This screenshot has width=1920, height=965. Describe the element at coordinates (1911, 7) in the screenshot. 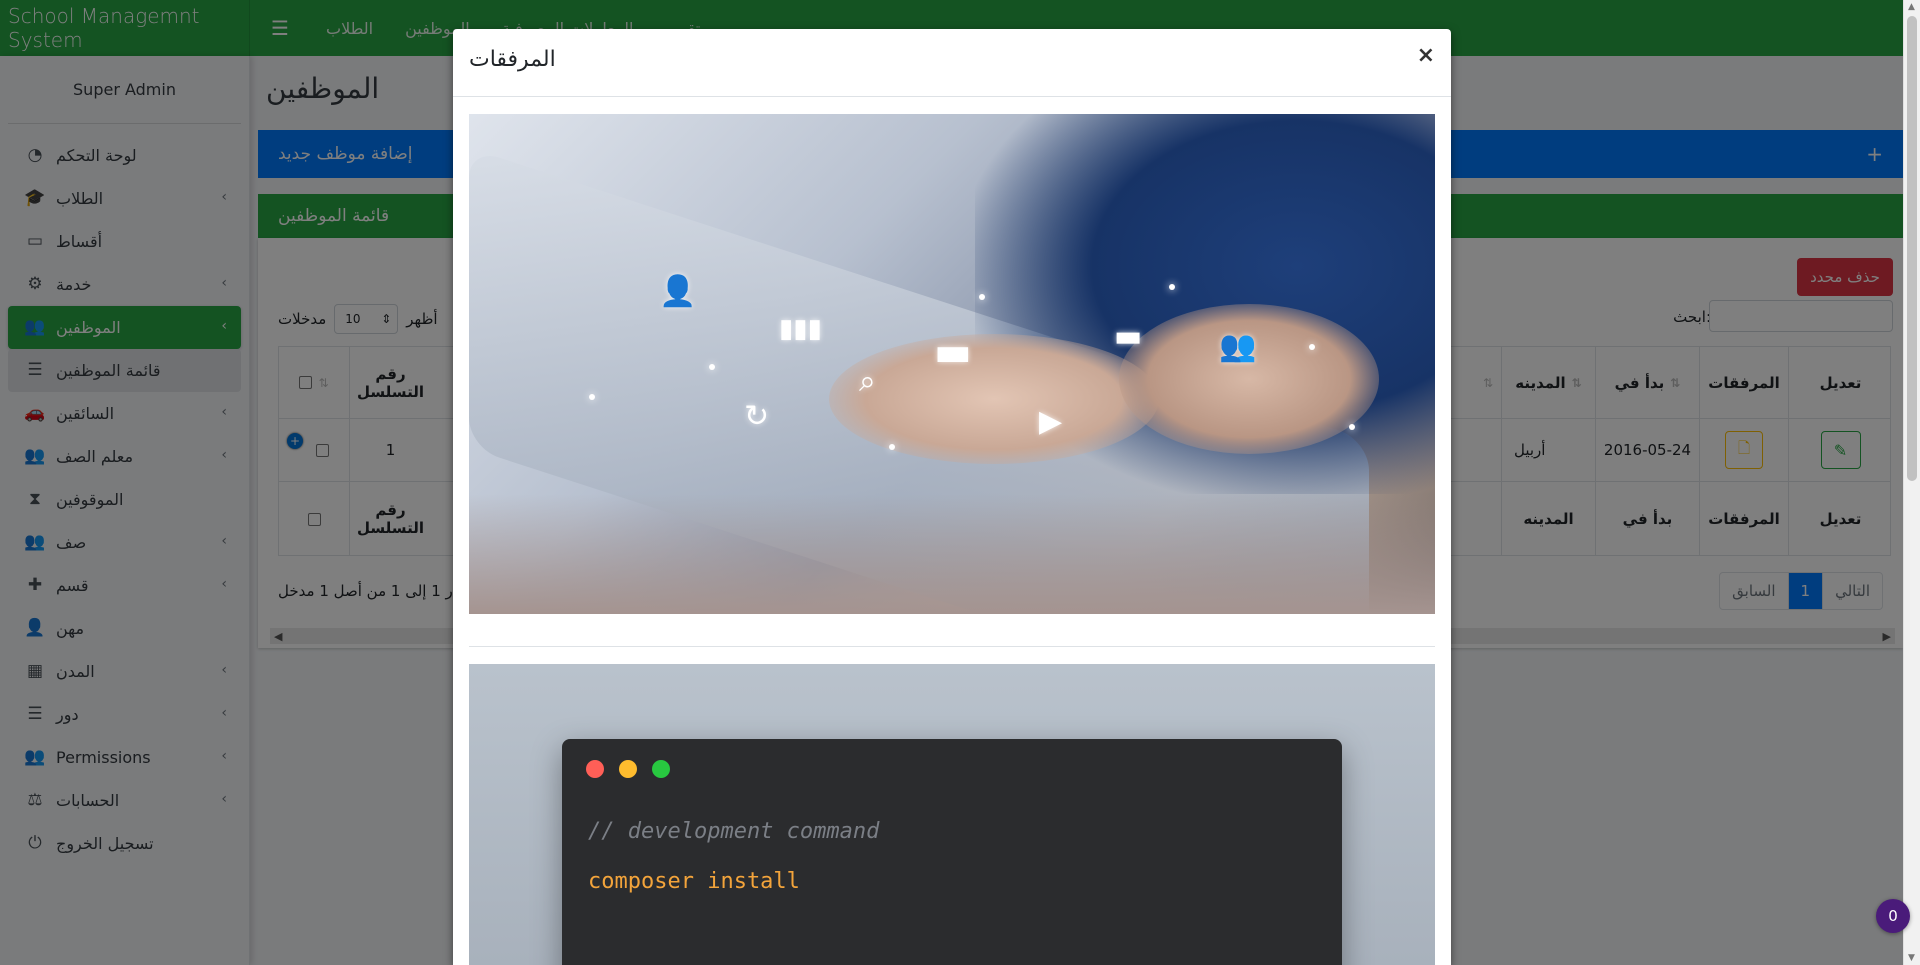

I see `scroll-up-icon: ▲` at that location.